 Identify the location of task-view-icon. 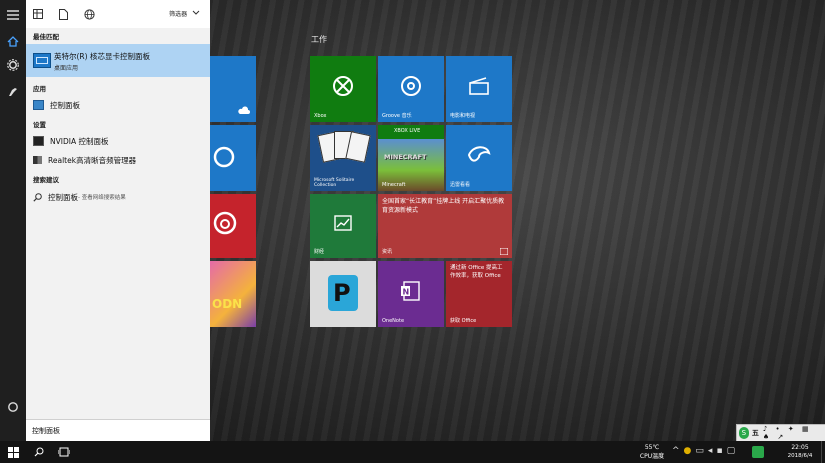
(64, 452).